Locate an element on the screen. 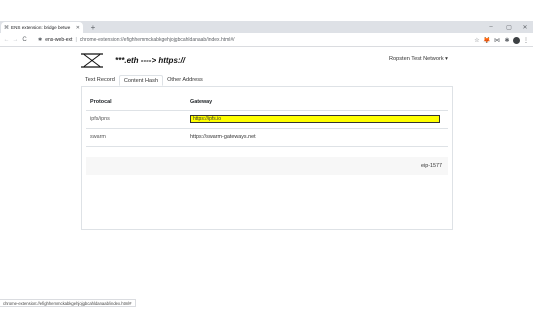 The image size is (533, 333). tab-title: ENS extension: bridge betwe is located at coordinates (41, 27).